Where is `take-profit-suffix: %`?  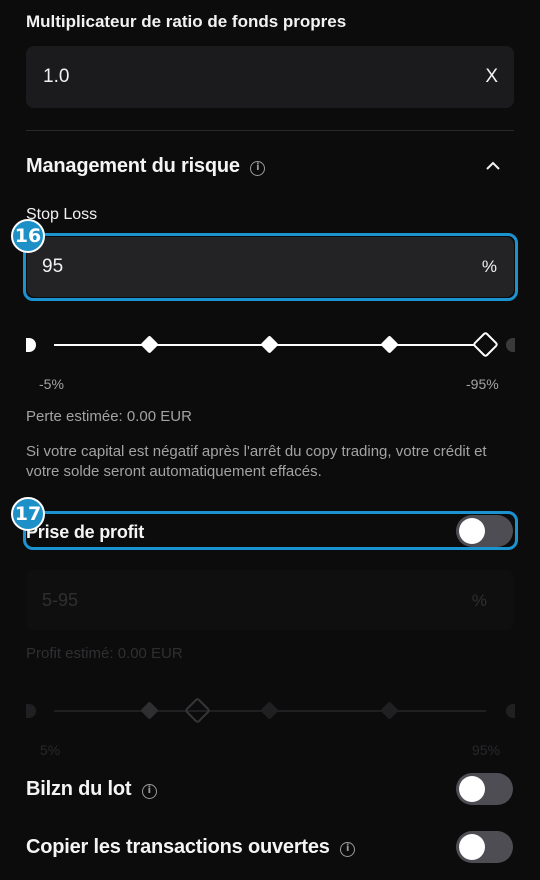
take-profit-suffix: % is located at coordinates (479, 600).